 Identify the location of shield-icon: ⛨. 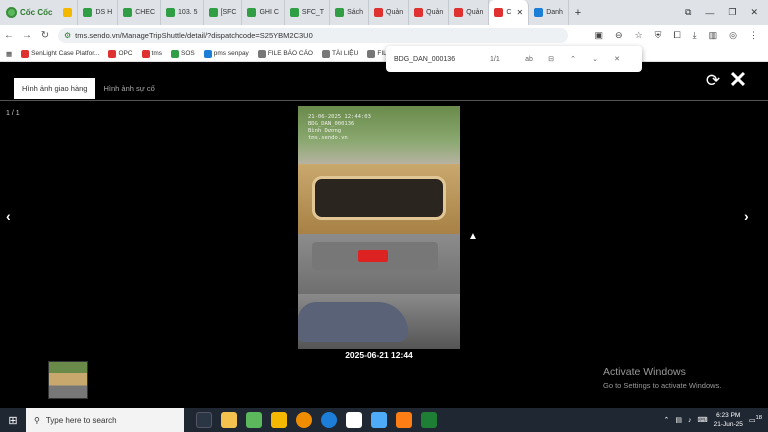
(658, 35).